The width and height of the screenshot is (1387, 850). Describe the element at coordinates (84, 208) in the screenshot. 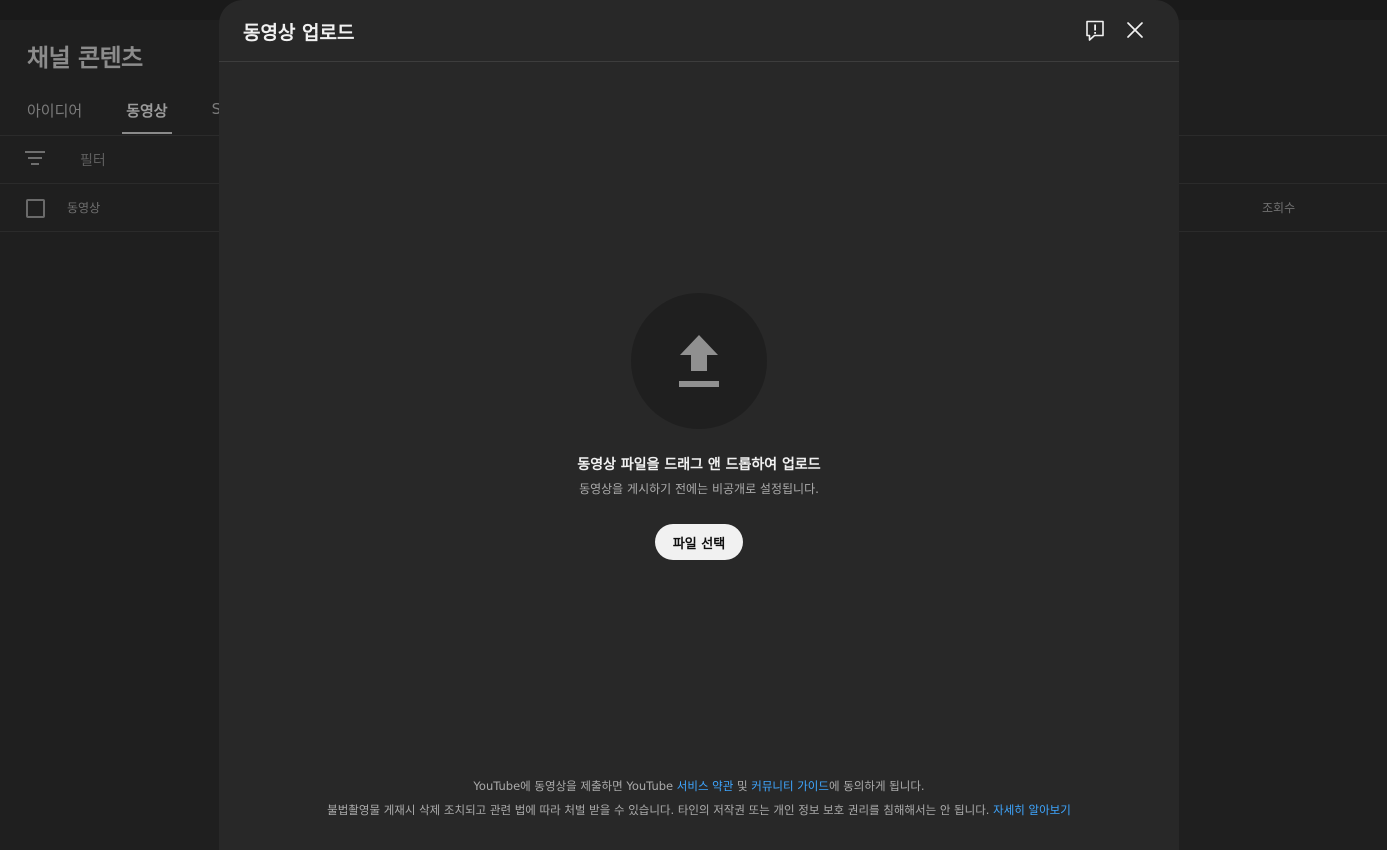

I see `column-header-video: 동영상` at that location.